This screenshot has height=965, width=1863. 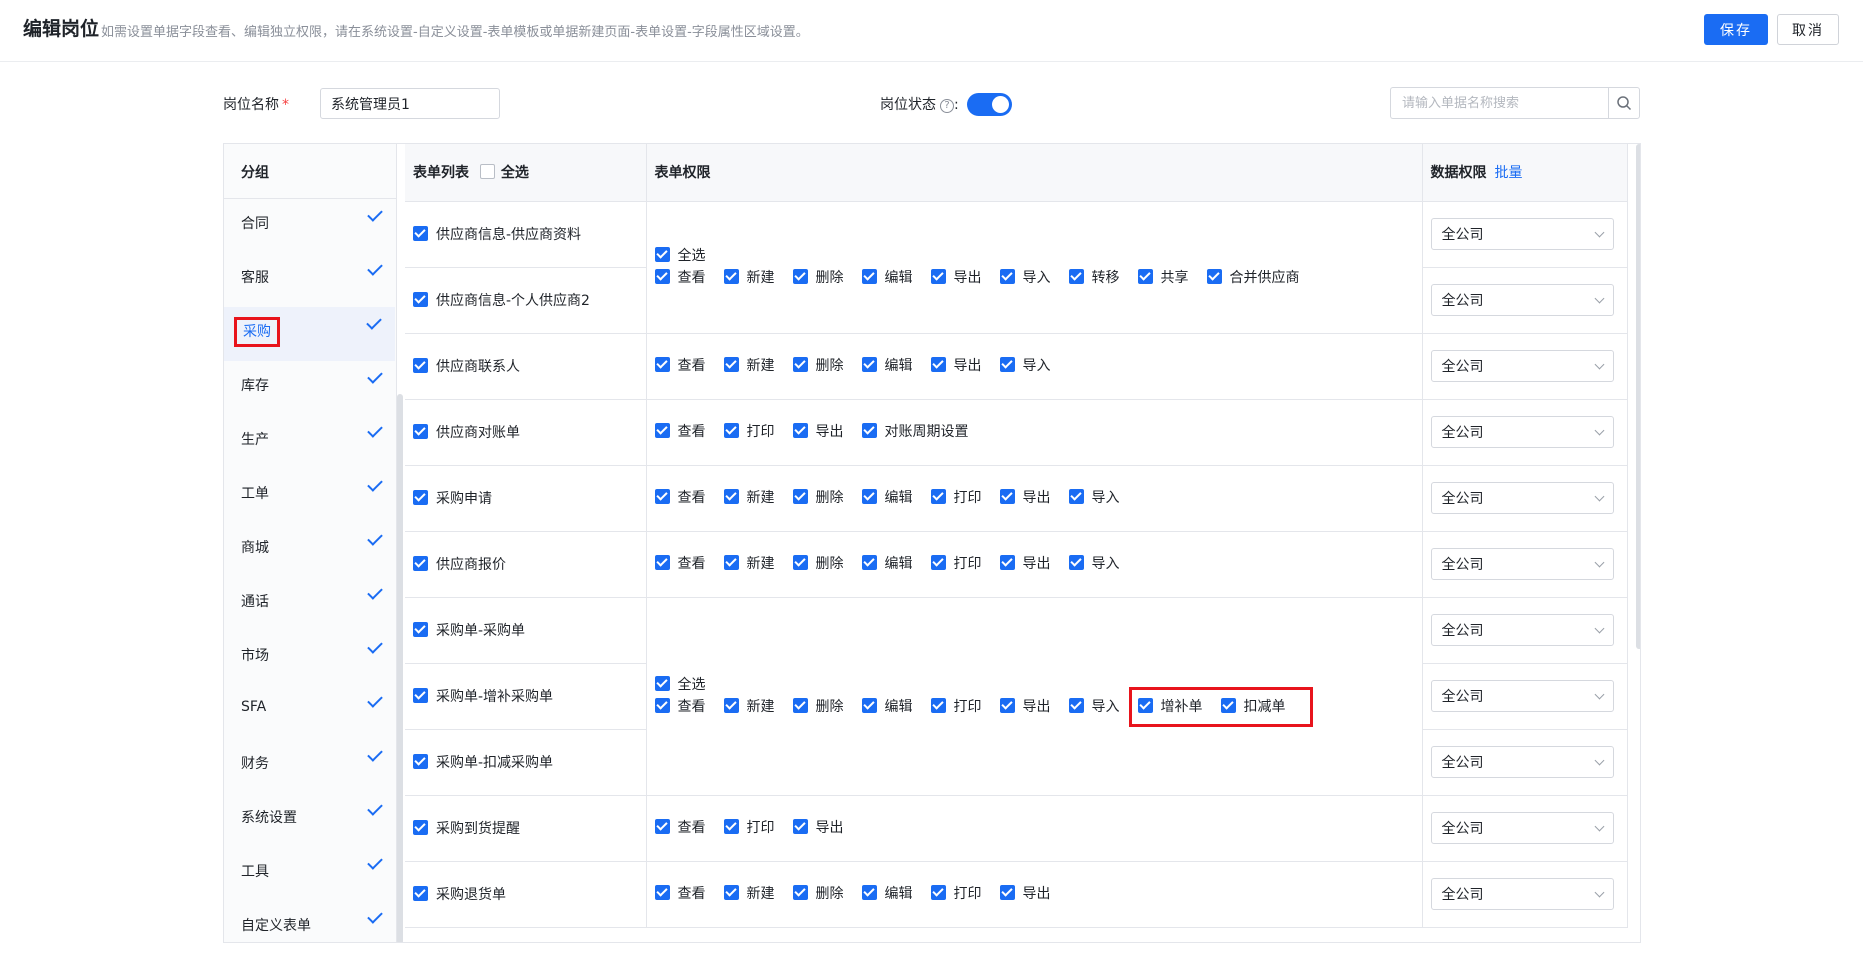 What do you see at coordinates (310, 604) in the screenshot?
I see `sidebar-item-call: 通话` at bounding box center [310, 604].